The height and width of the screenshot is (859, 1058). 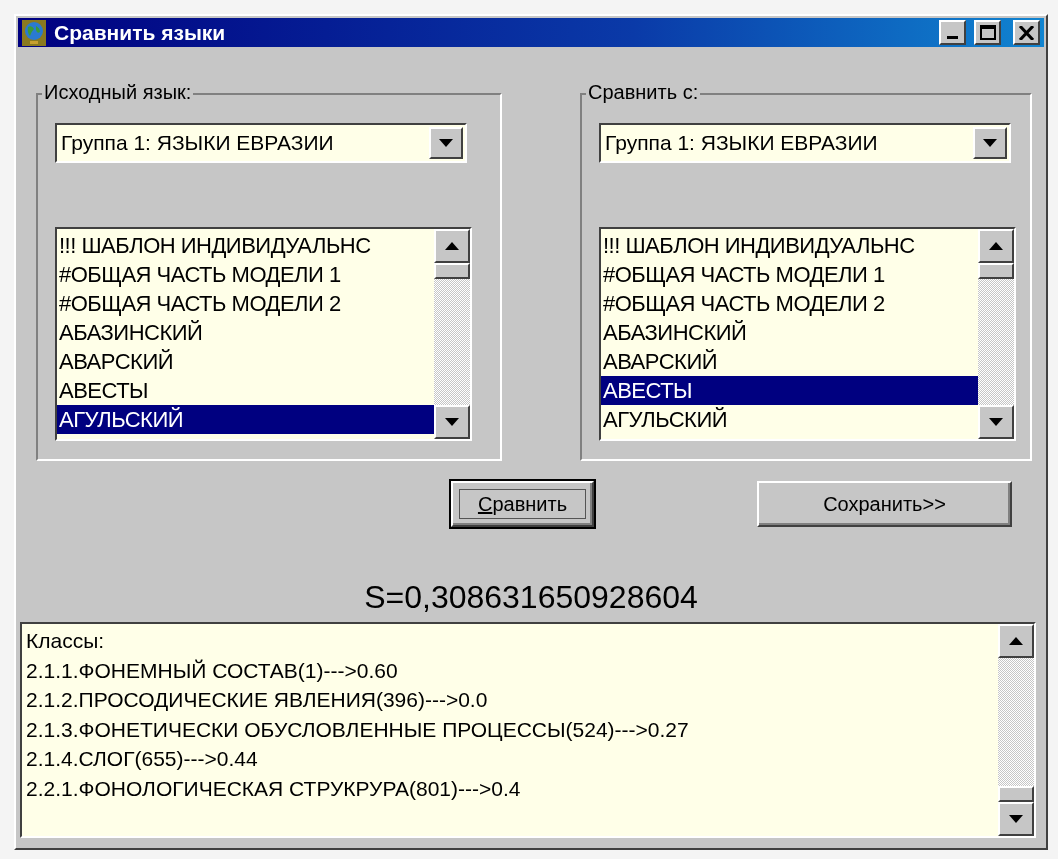 What do you see at coordinates (66, 641) in the screenshot?
I see `result-line: Классы:` at bounding box center [66, 641].